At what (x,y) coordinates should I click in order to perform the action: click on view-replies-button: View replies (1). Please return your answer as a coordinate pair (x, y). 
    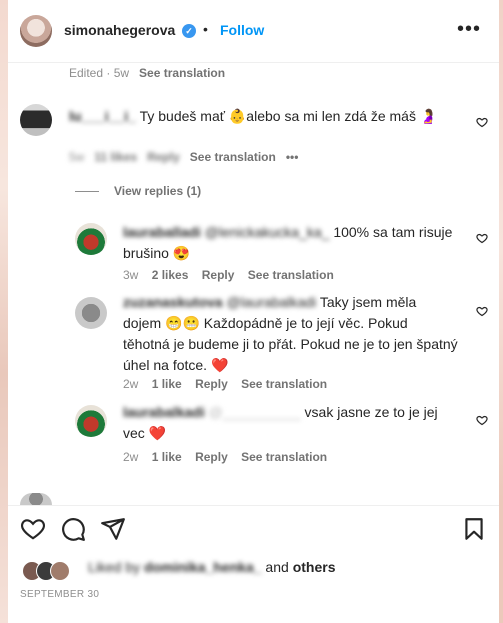
    Looking at the image, I should click on (157, 191).